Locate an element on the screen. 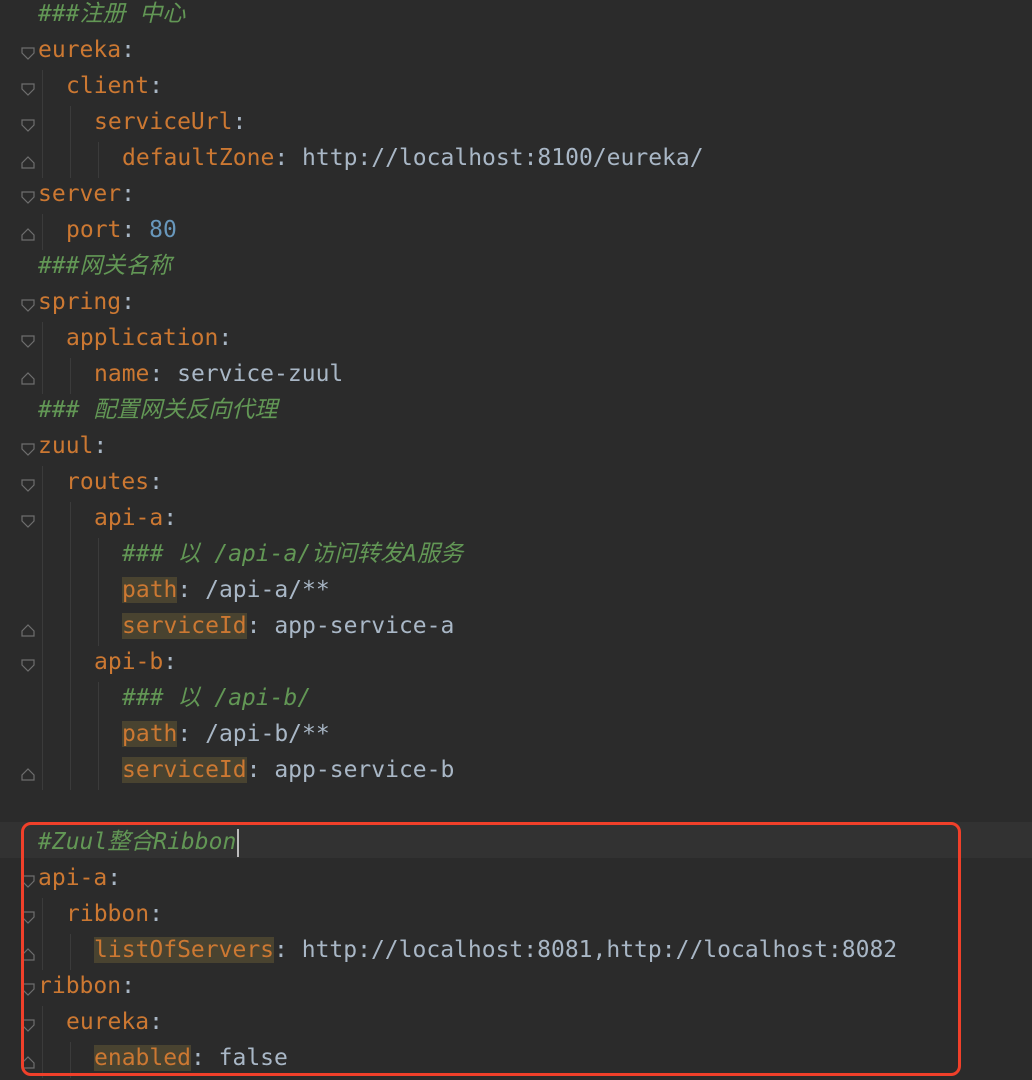 Image resolution: width=1032 pixels, height=1080 pixels. yaml-key: enabled is located at coordinates (142, 1058).